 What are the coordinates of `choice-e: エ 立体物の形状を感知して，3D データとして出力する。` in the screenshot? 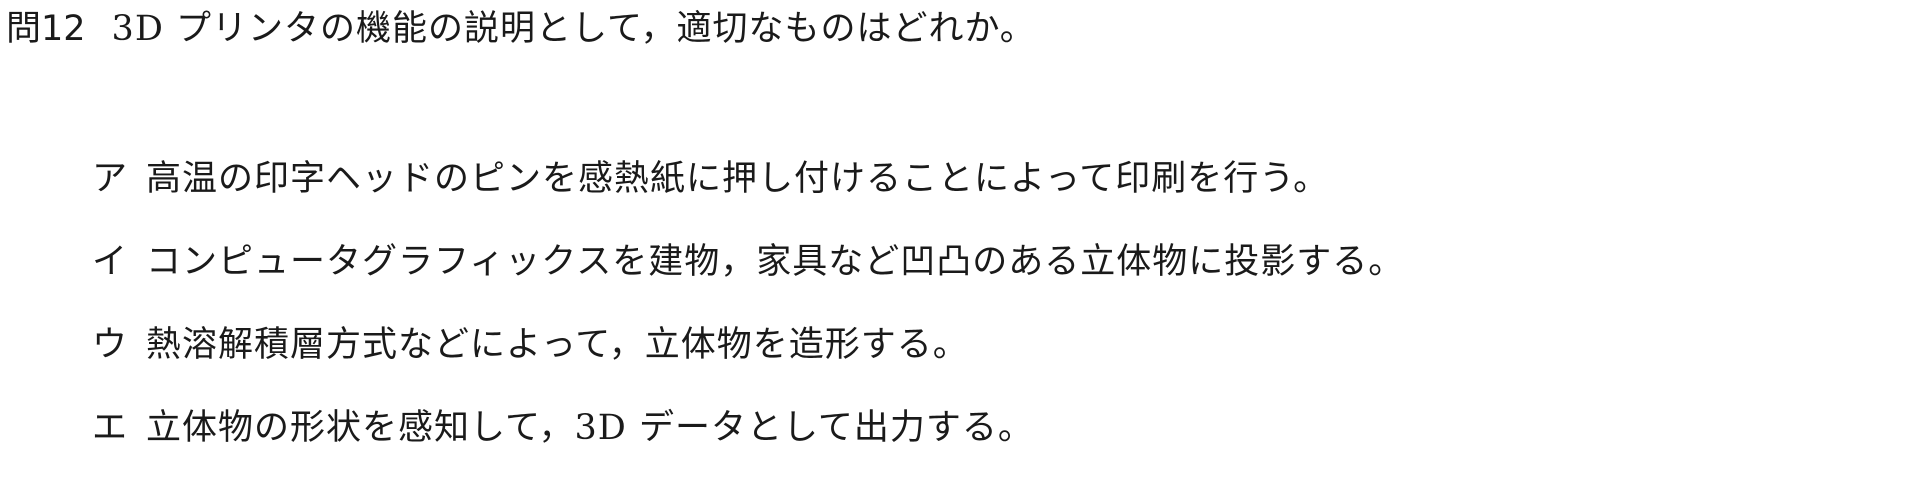 It's located at (748, 424).